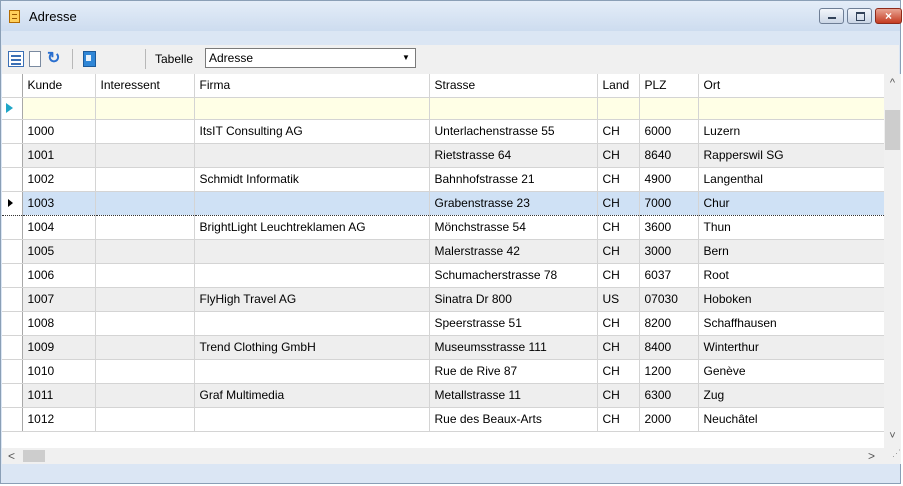 The height and width of the screenshot is (486, 903). I want to click on table-row: 1008 Speerstrasse 51 CH 8200 Schaffhausen, so click(443, 323).